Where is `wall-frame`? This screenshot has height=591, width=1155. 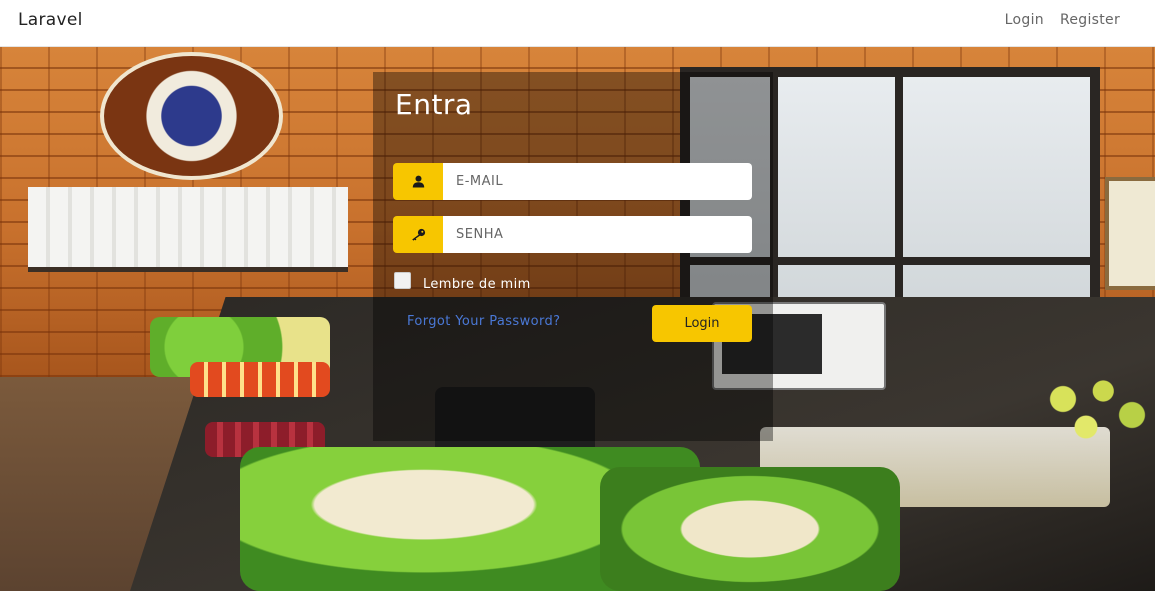 wall-frame is located at coordinates (1130, 233).